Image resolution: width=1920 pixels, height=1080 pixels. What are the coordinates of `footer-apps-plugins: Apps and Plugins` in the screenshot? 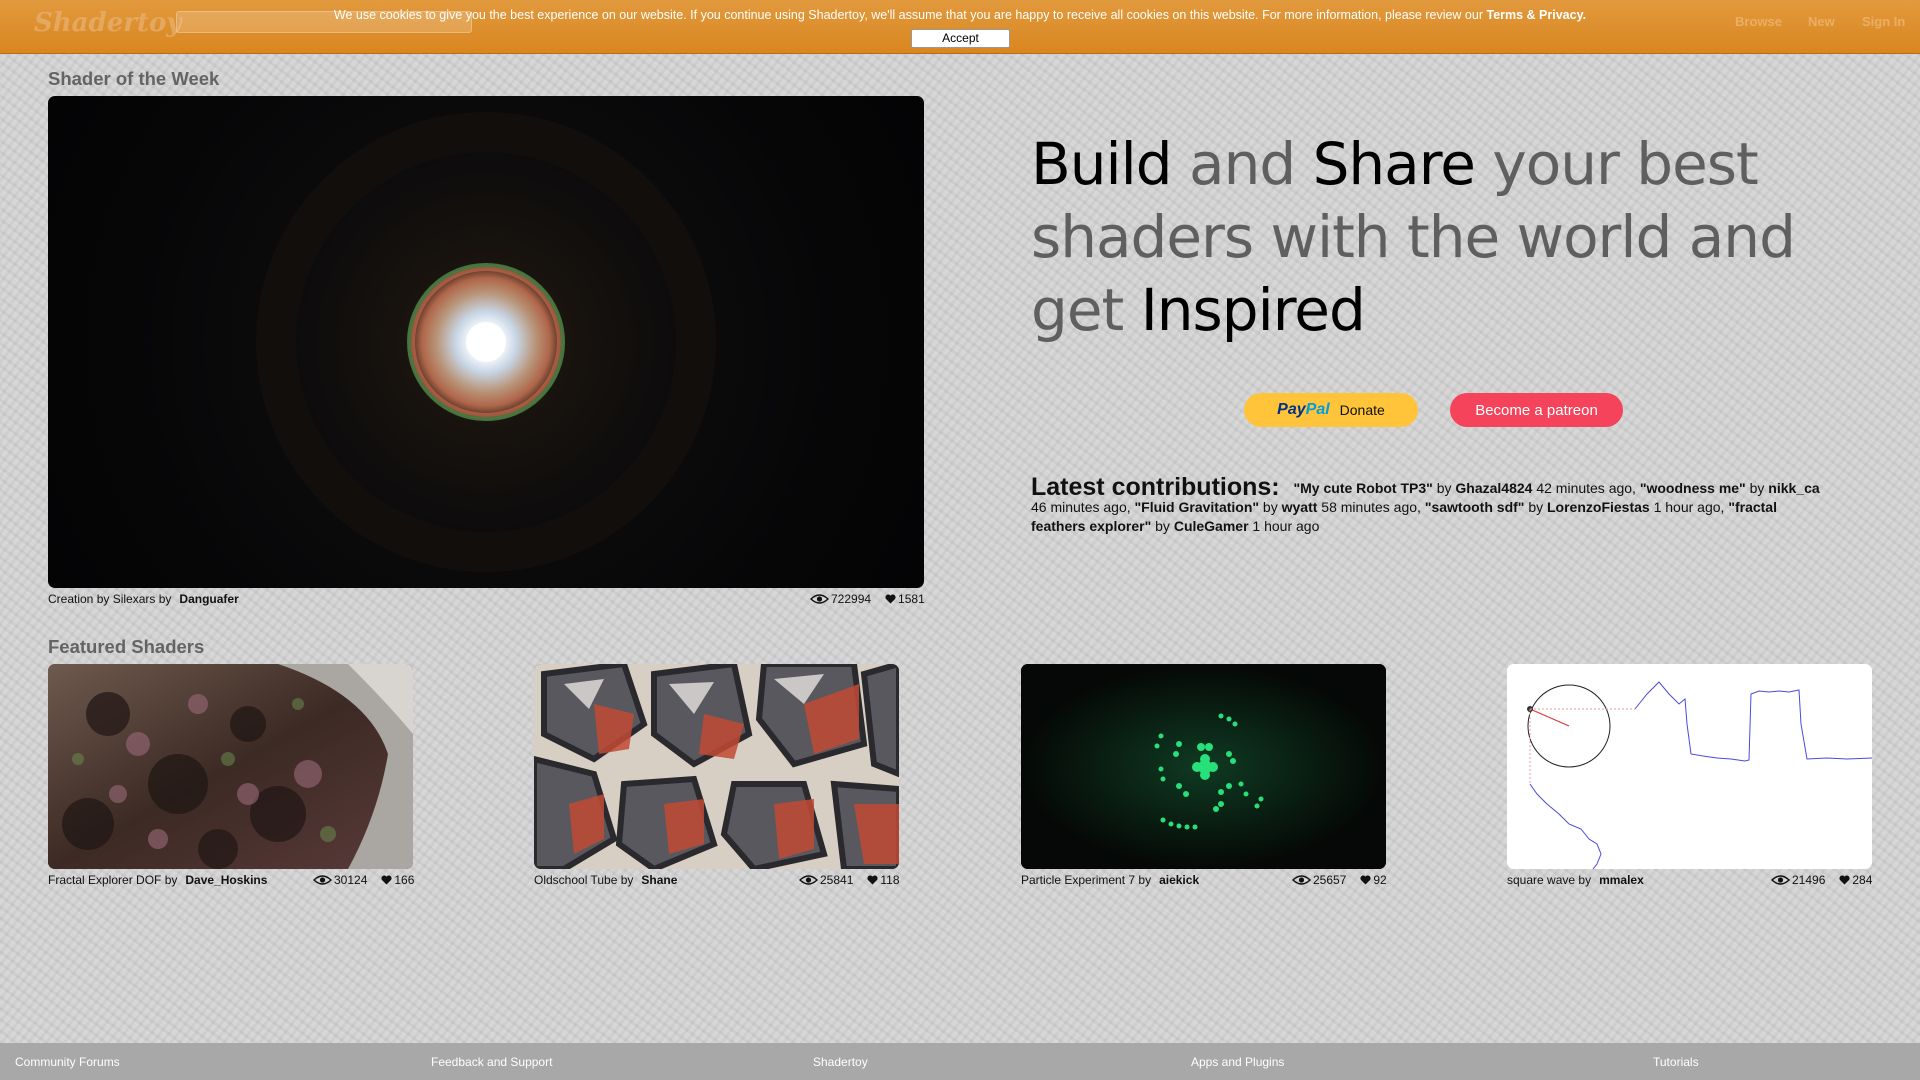 It's located at (1237, 1062).